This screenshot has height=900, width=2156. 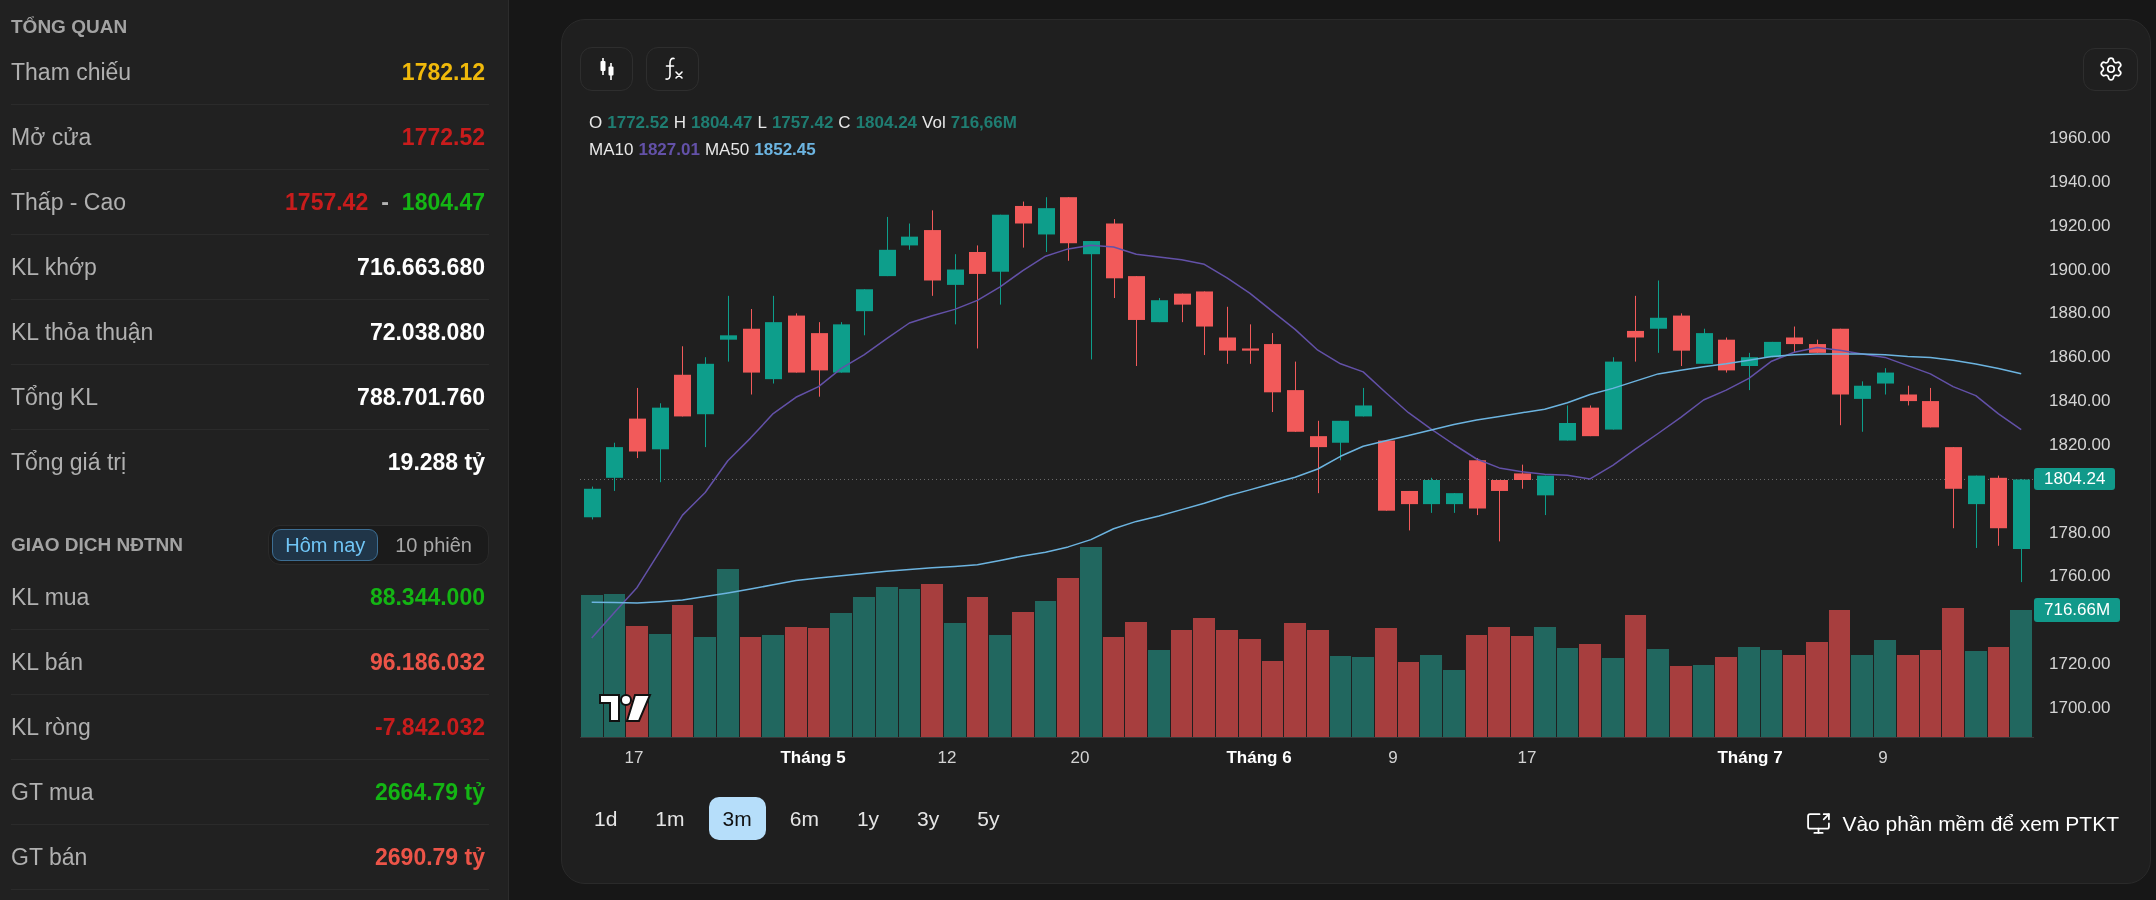 What do you see at coordinates (69, 463) in the screenshot?
I see `stat-label: Tổng giá trị` at bounding box center [69, 463].